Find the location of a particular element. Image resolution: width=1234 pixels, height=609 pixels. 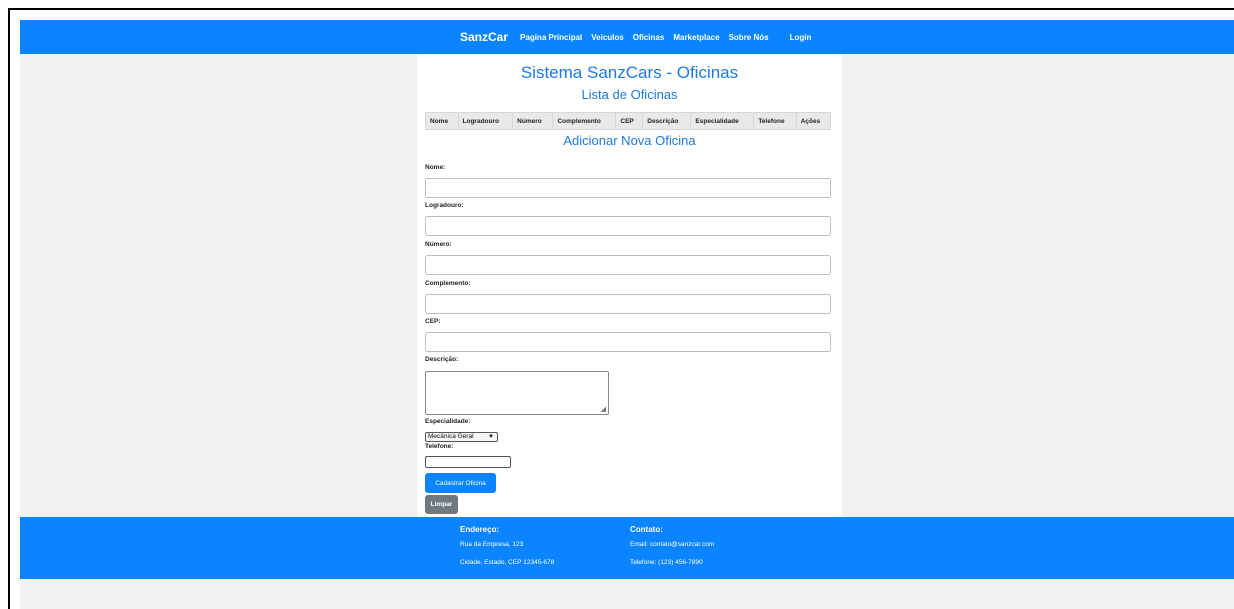

nome-input is located at coordinates (628, 188).